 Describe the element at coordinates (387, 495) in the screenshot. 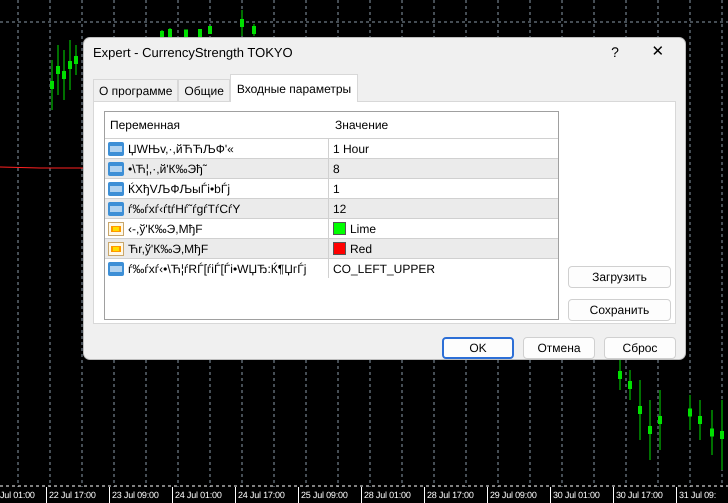

I see `axis-label: 28 Jul 01:00` at that location.